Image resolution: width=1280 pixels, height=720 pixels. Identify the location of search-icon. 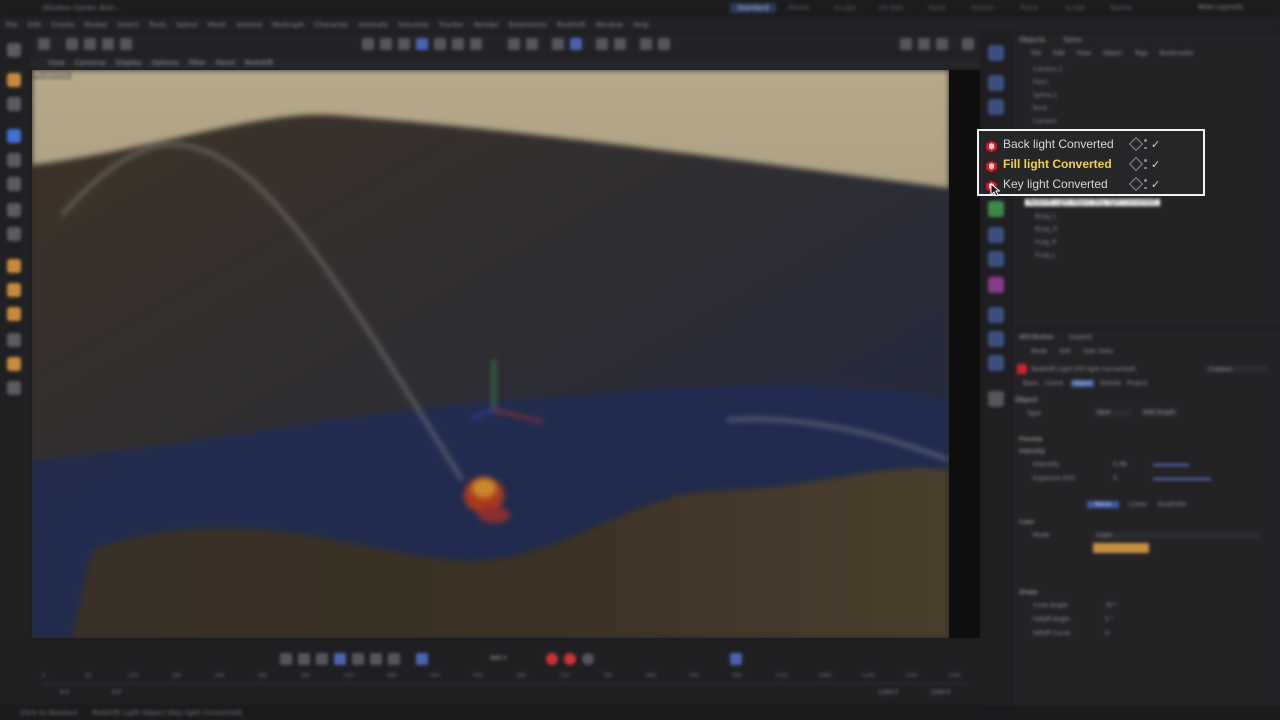
(14, 50).